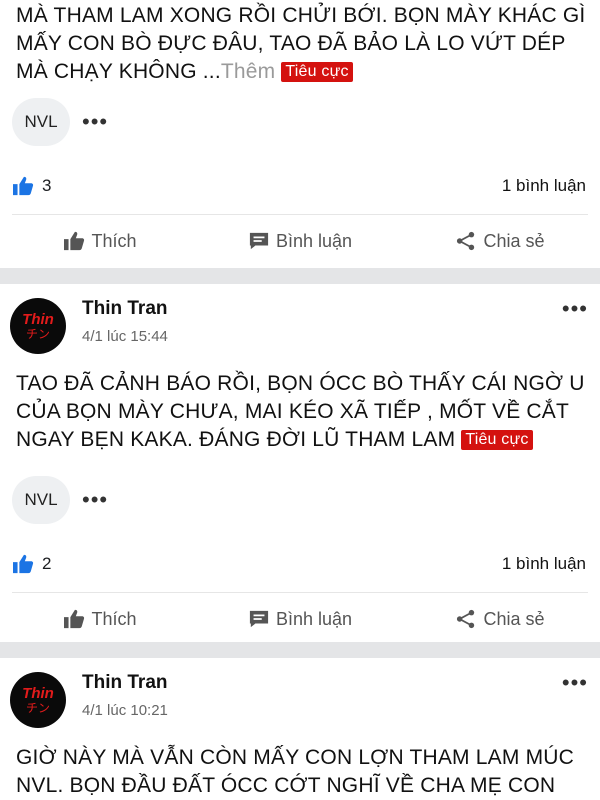  What do you see at coordinates (300, 698) in the screenshot?
I see `post-header: Thin チン Thin Tran 4/1 lúc 10:21 •••` at bounding box center [300, 698].